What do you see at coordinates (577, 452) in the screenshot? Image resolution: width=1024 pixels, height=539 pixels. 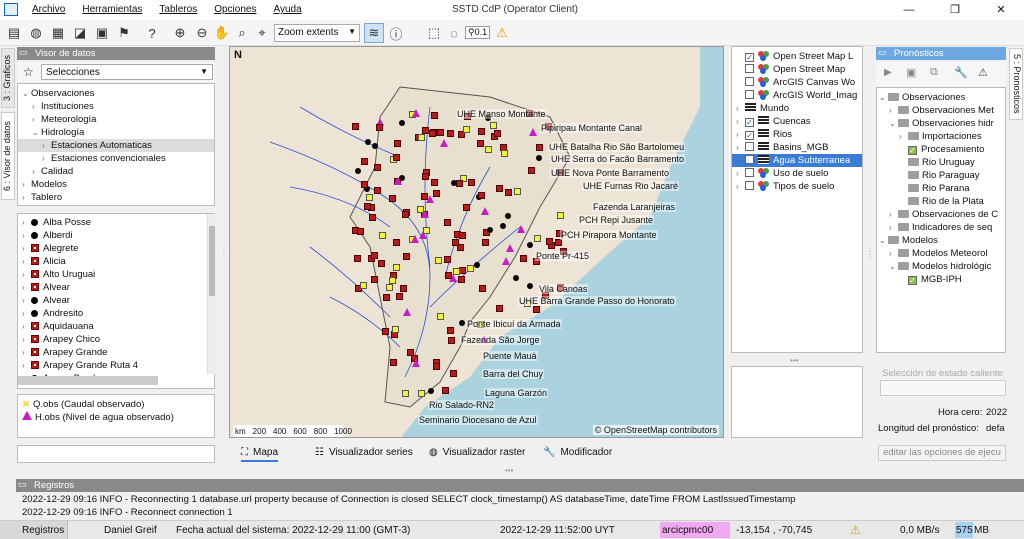 I see `tab-modificador: 🔧 Modificador` at bounding box center [577, 452].